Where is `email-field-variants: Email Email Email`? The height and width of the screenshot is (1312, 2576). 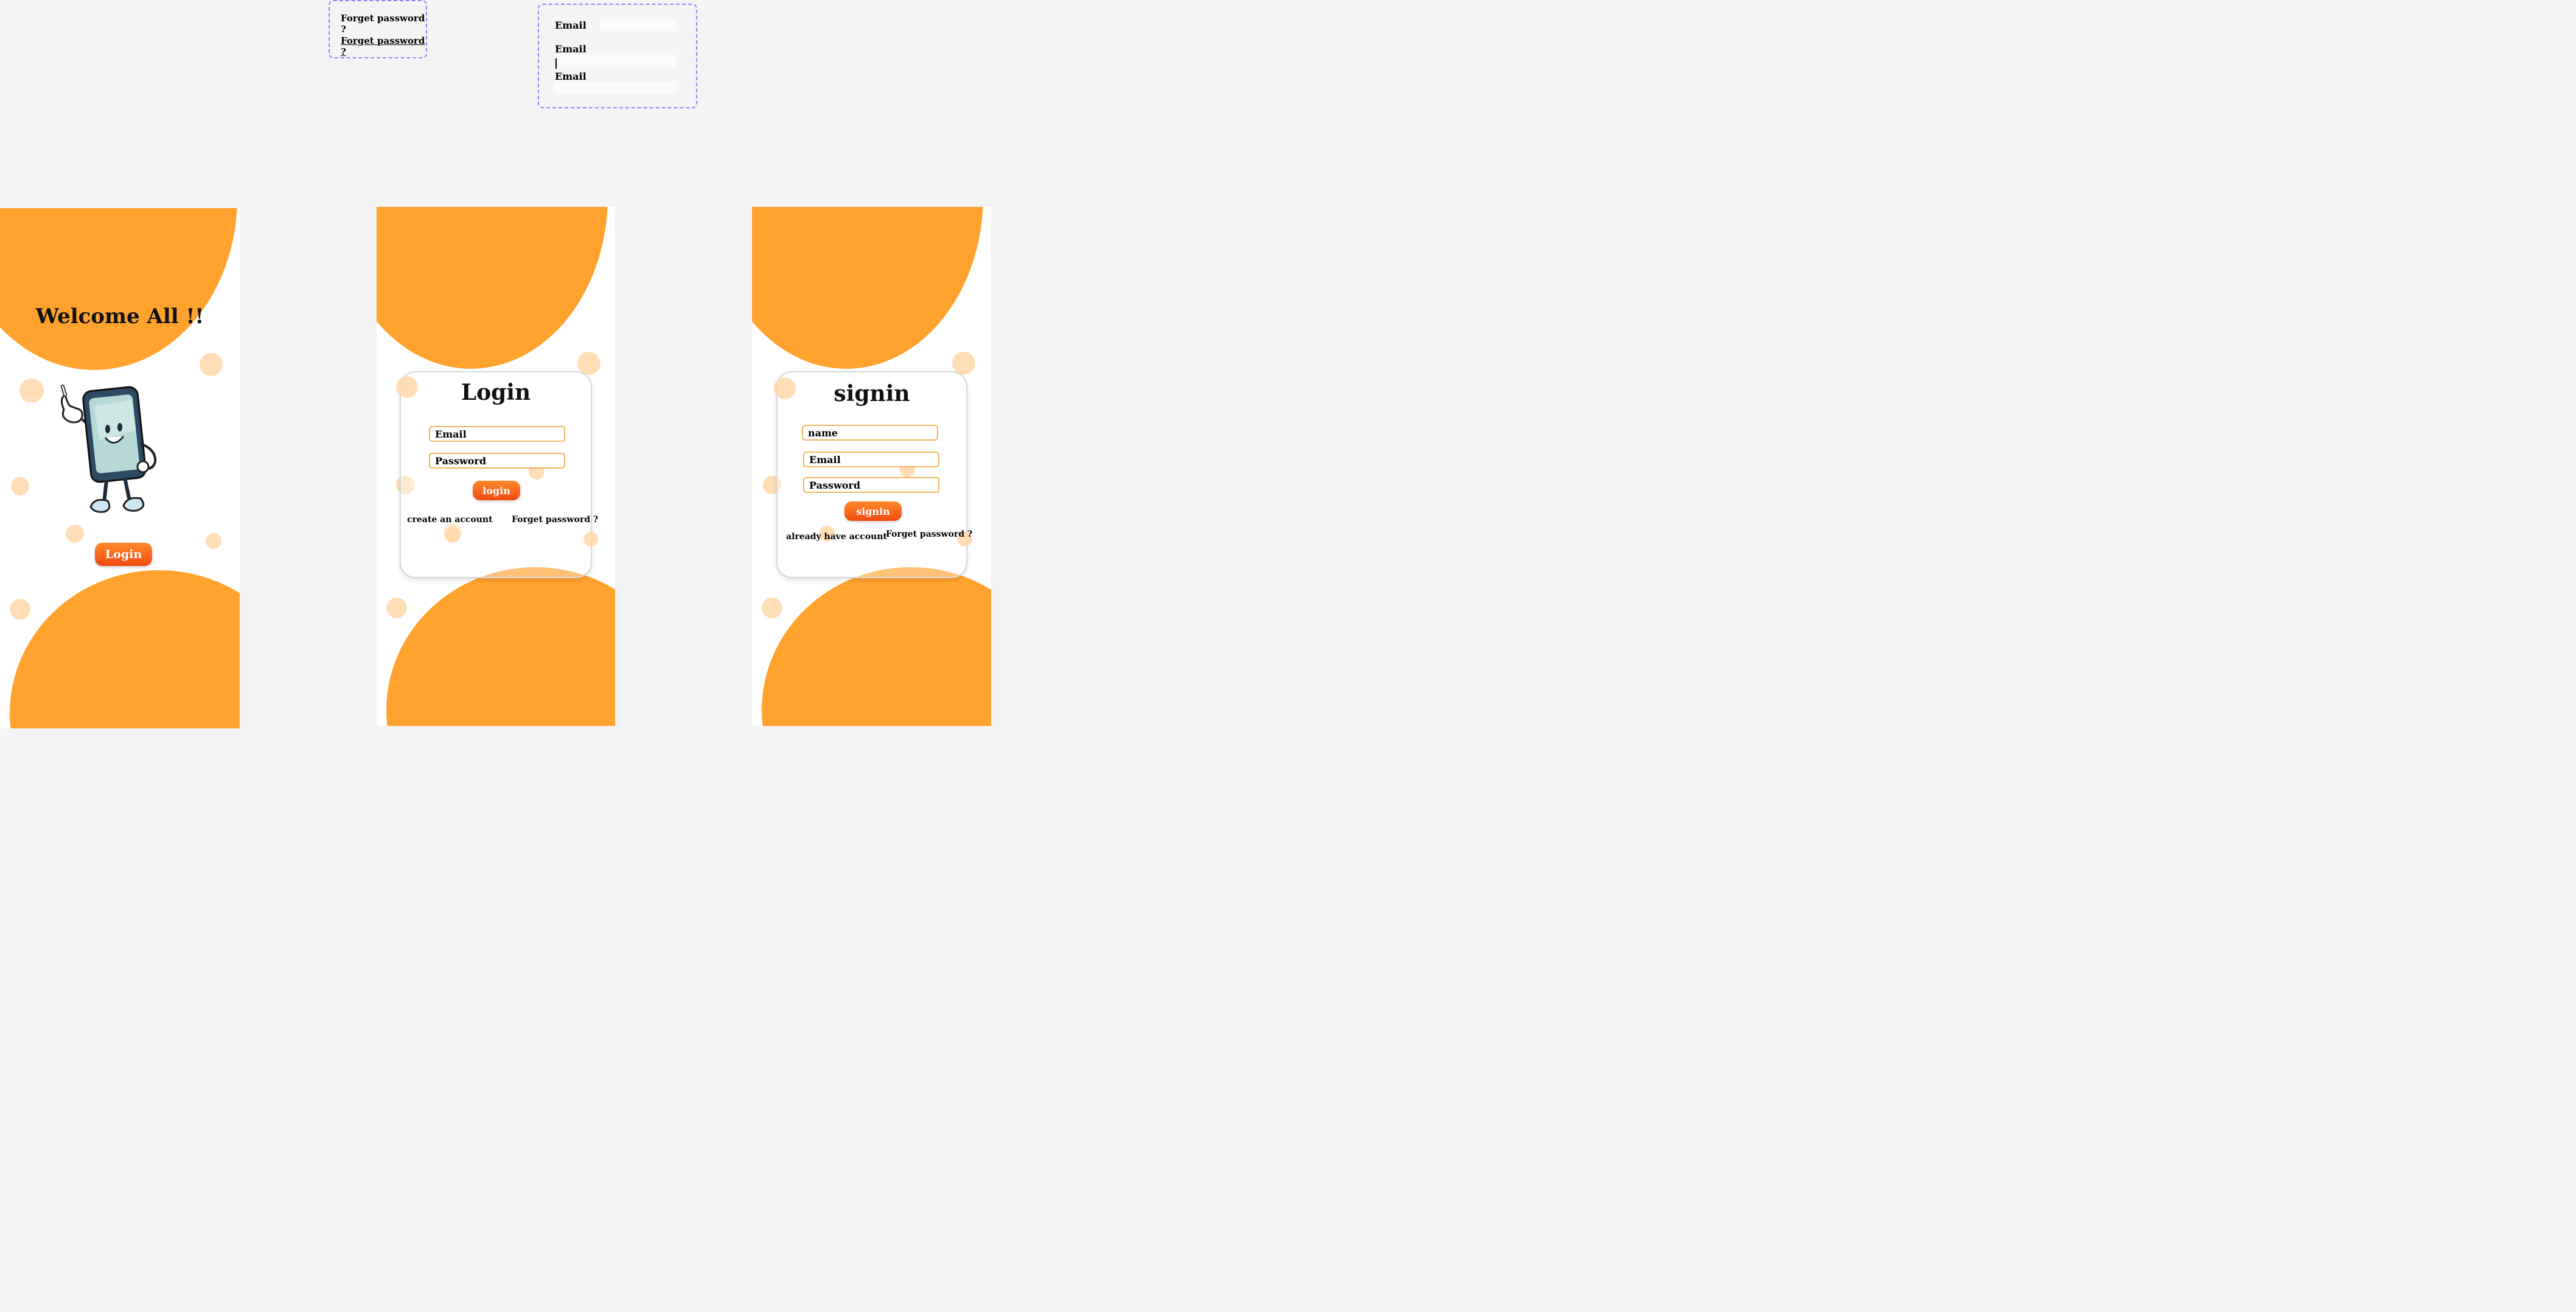
email-field-variants: Email Email Email is located at coordinates (617, 56).